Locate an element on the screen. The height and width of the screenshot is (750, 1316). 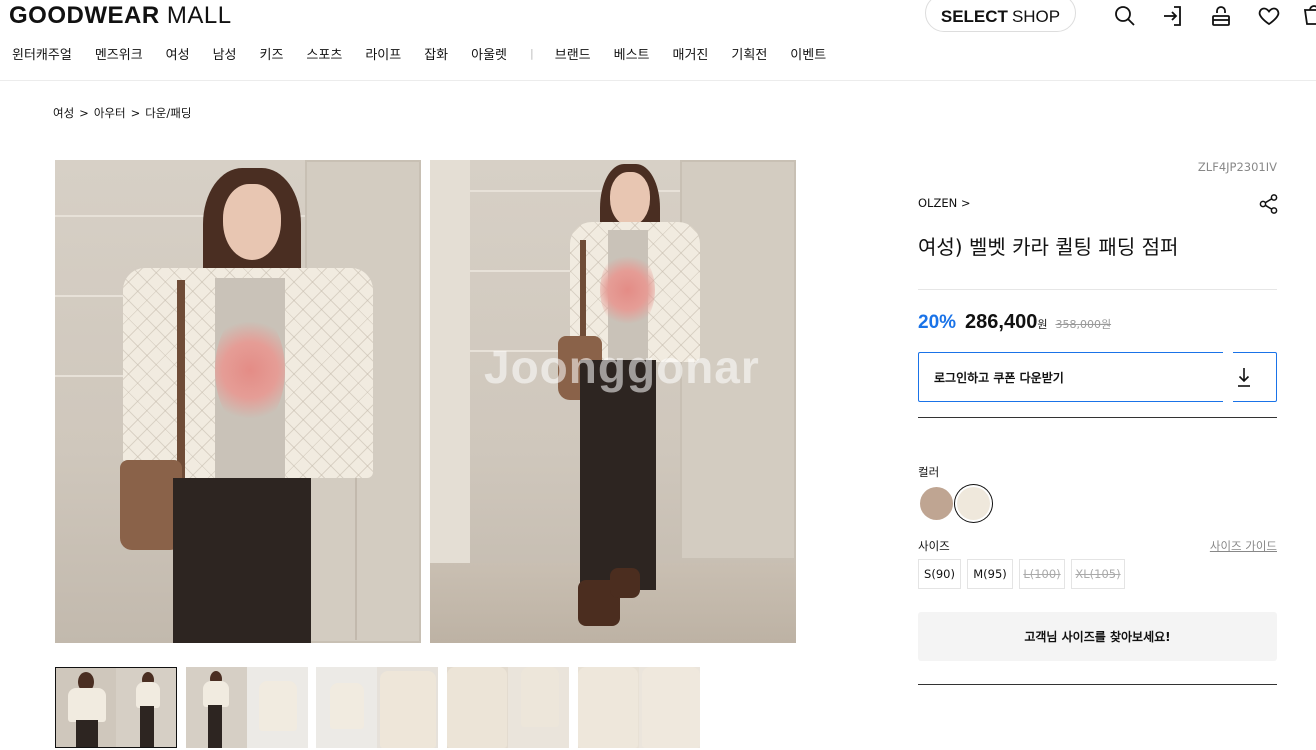
select-shop-light: SHOP is located at coordinates (1036, 16).